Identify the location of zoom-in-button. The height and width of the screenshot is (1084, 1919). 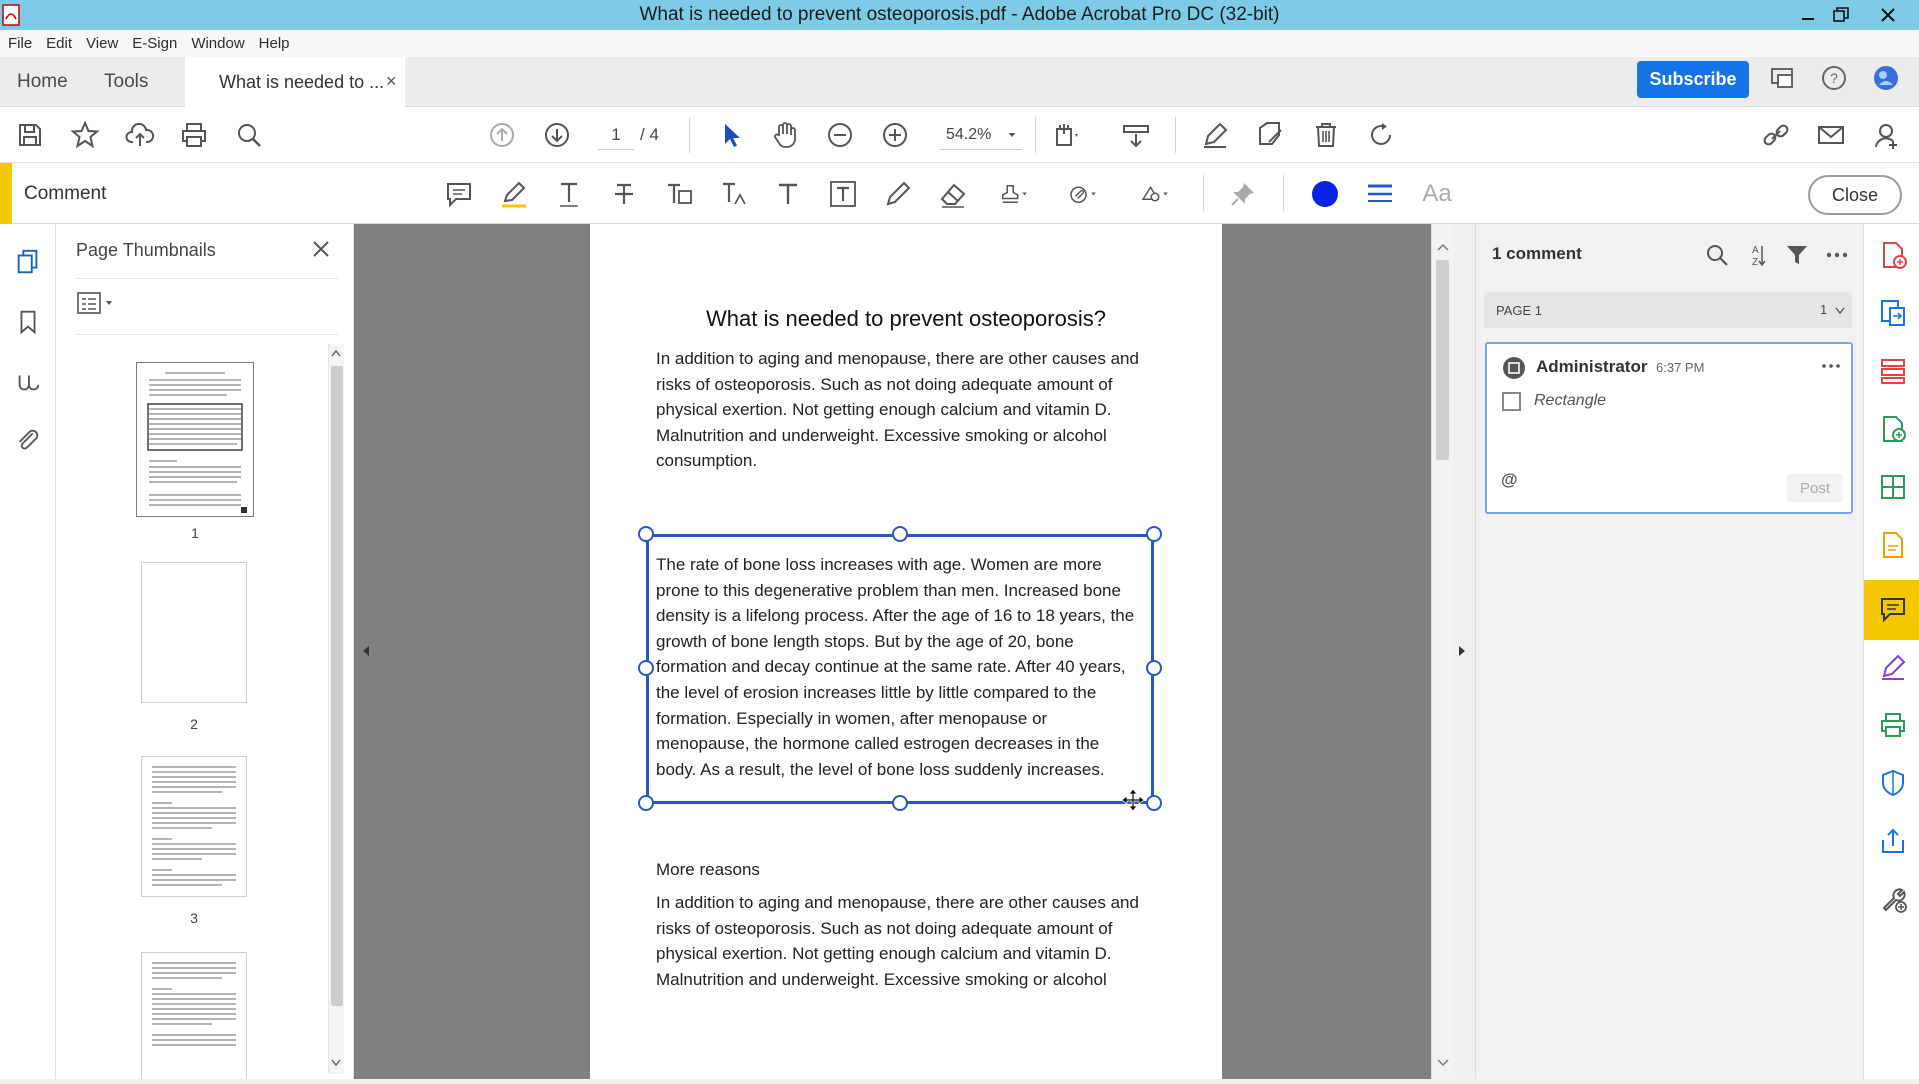
(895, 135).